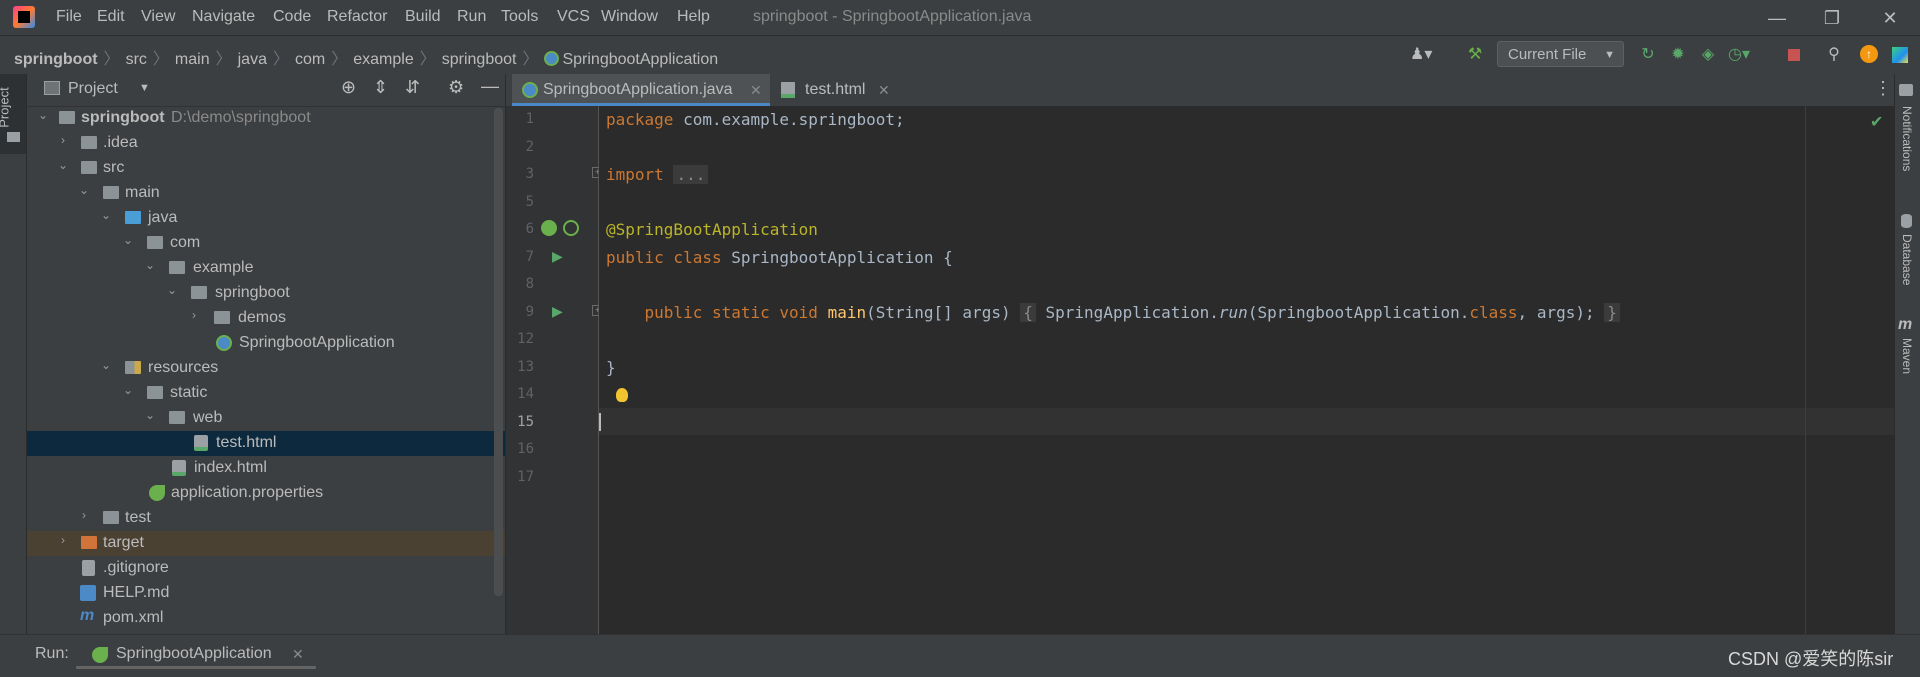  Describe the element at coordinates (144, 88) in the screenshot. I see `chevron-down-icon: ▼` at that location.